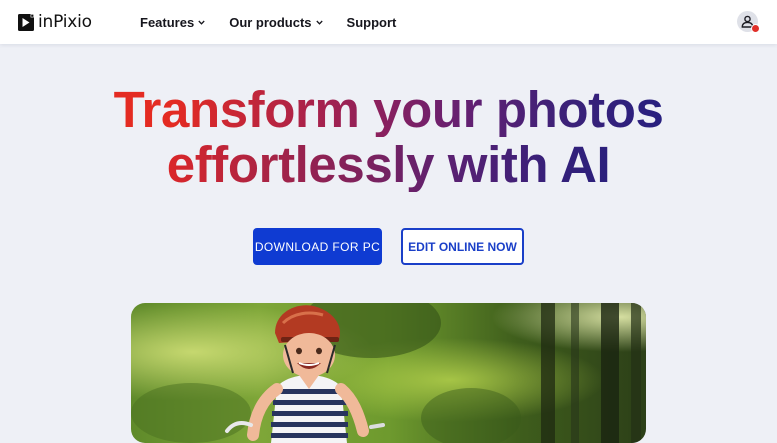  I want to click on nav-item-our-products: Our products, so click(276, 22).